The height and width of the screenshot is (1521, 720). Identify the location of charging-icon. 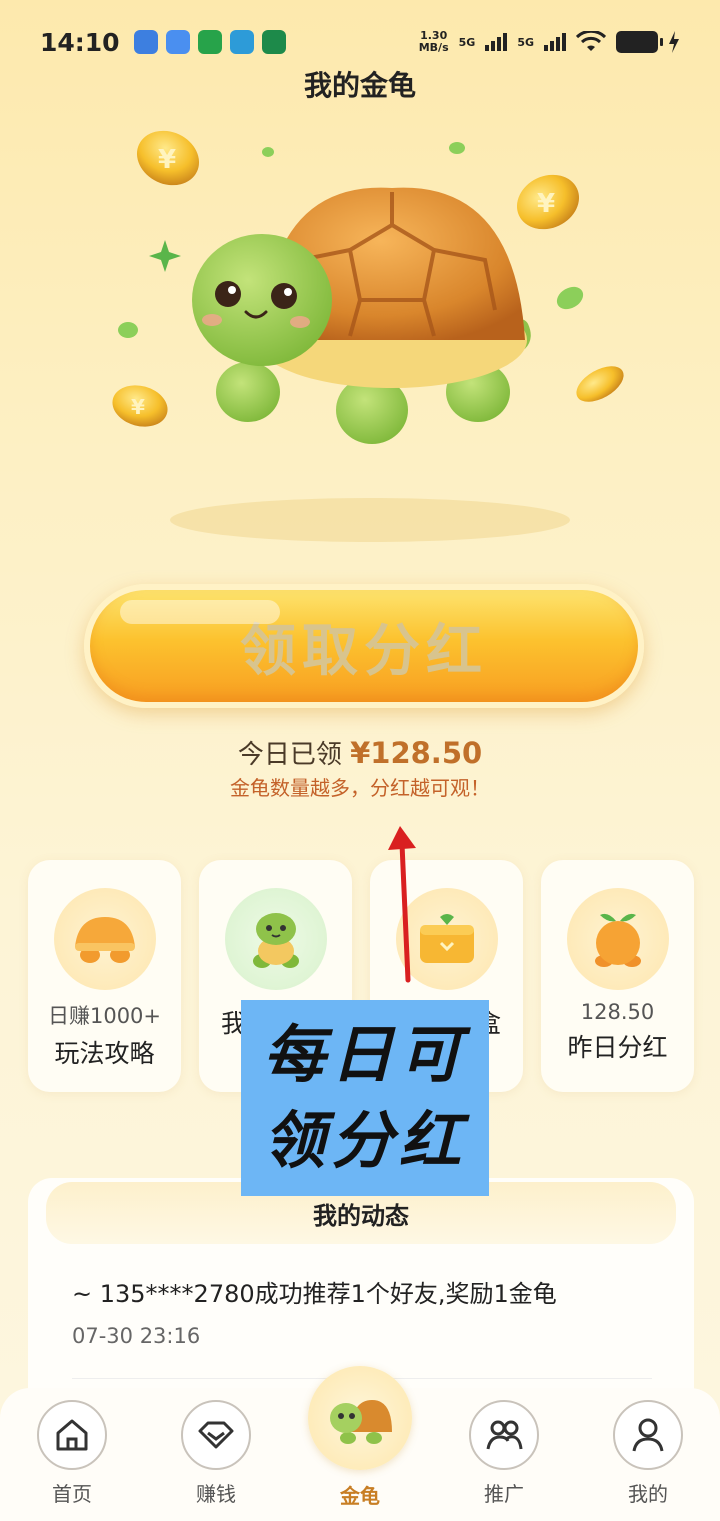
(674, 42).